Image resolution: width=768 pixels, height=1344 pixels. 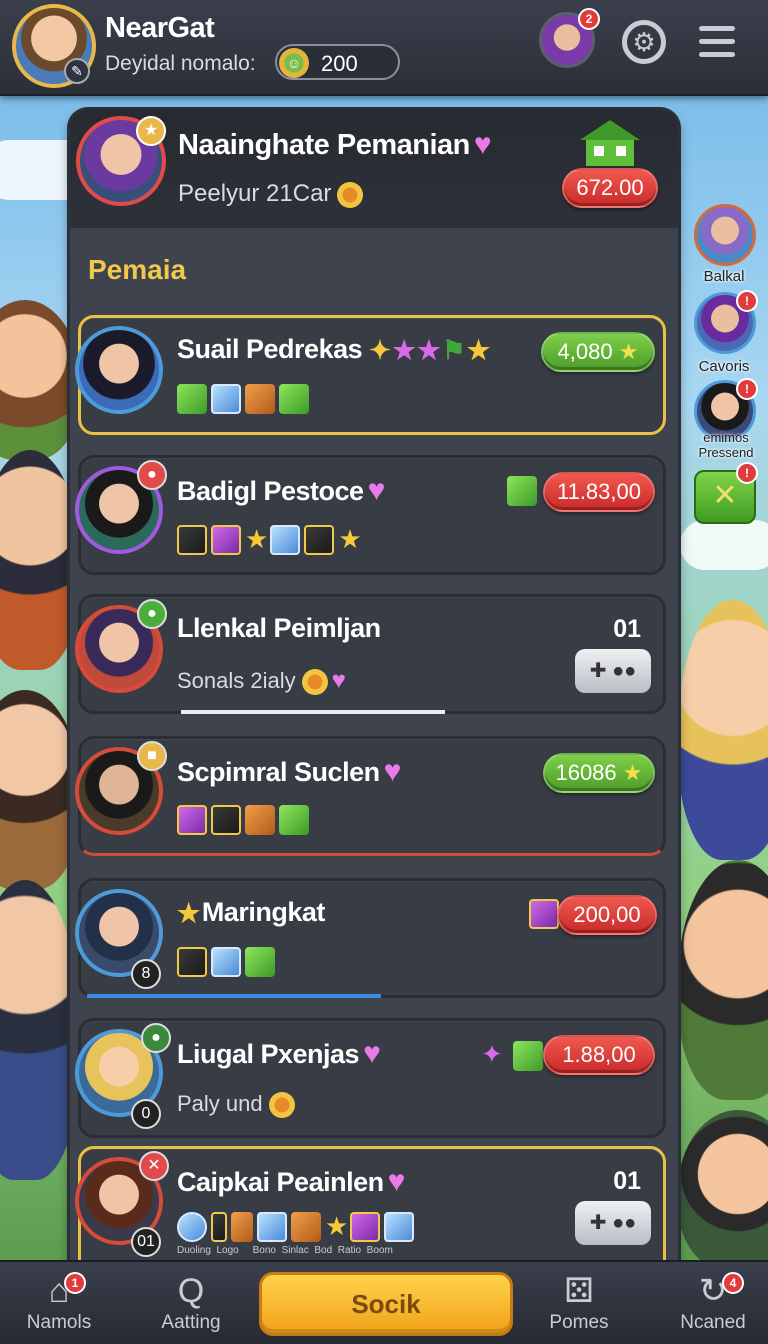 I want to click on nav-new: ↻ Ncaned, so click(x=713, y=1302).